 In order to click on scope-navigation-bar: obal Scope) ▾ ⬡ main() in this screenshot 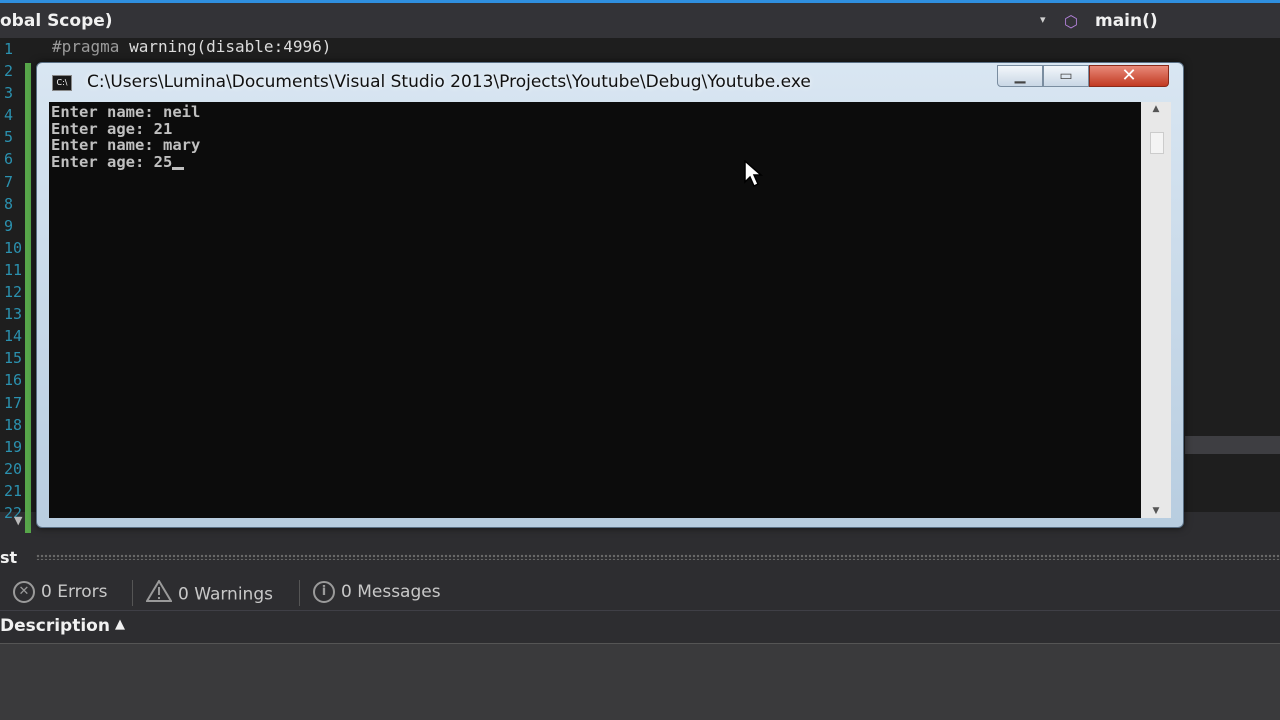, I will do `click(640, 19)`.